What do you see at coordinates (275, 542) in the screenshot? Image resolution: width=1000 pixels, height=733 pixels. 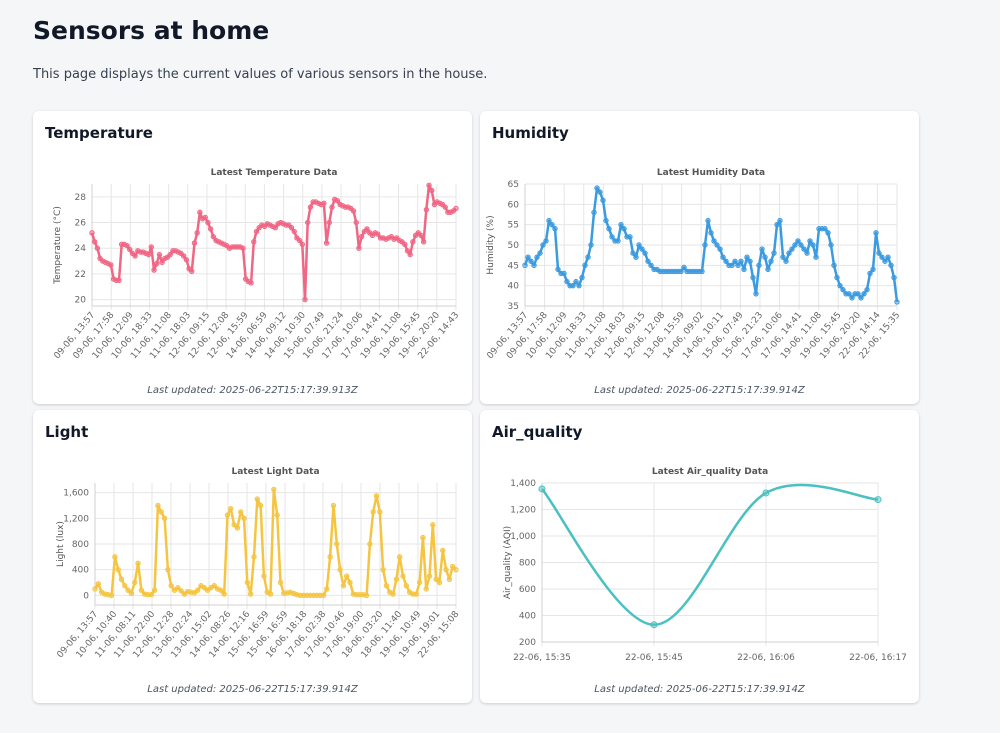 I see `series-line` at bounding box center [275, 542].